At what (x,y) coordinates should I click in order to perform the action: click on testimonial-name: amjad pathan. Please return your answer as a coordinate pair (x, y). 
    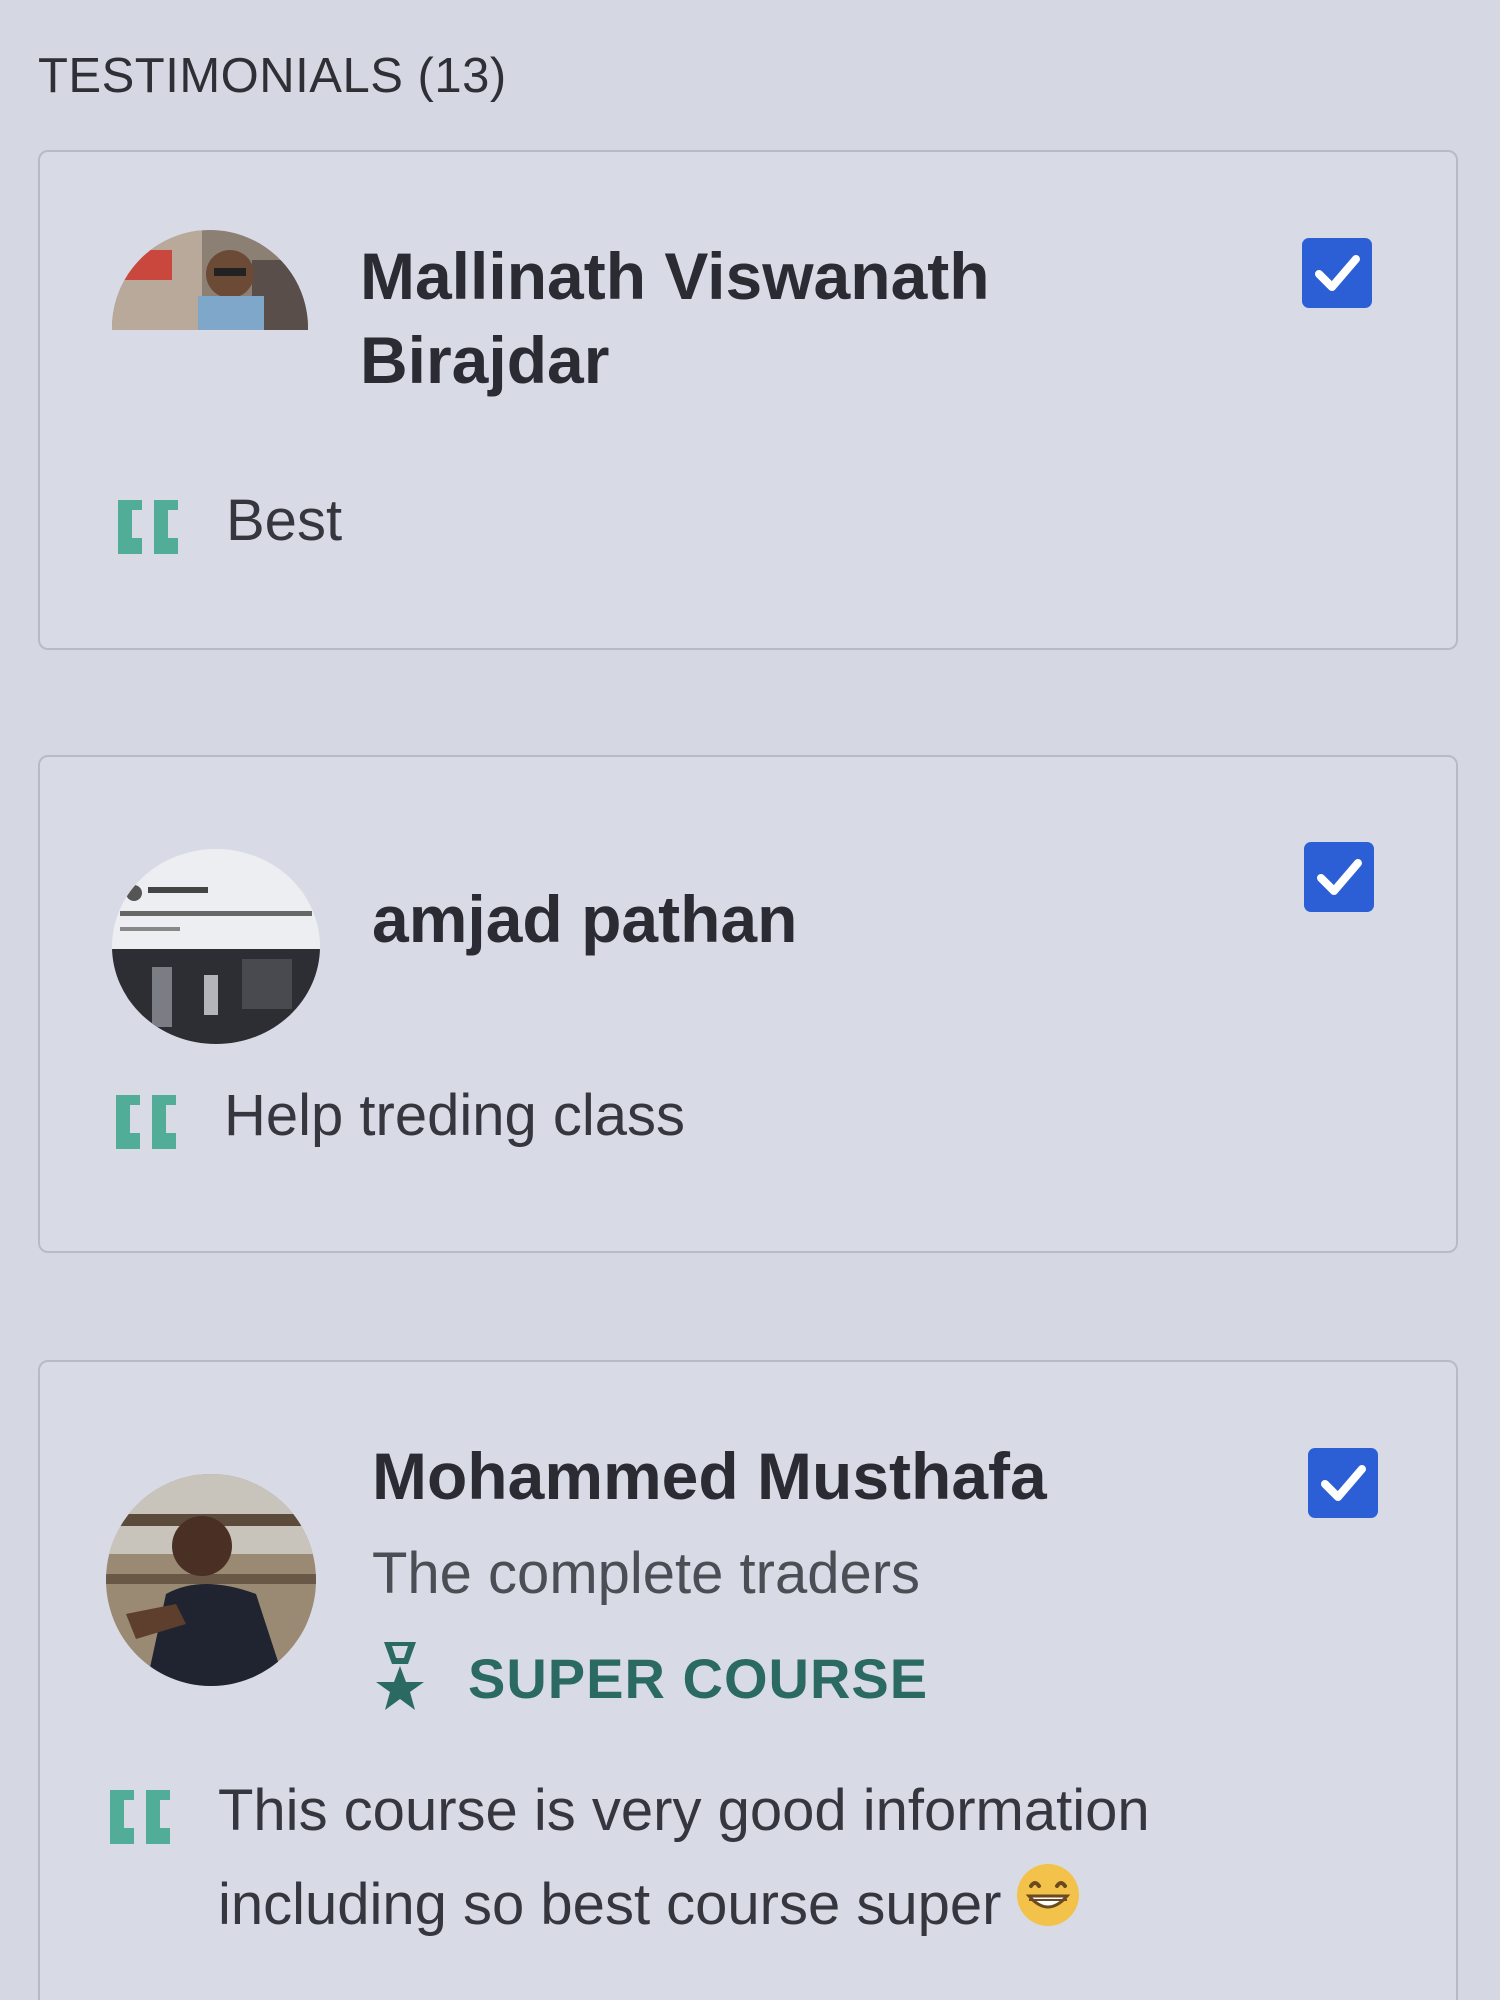
    Looking at the image, I should click on (585, 919).